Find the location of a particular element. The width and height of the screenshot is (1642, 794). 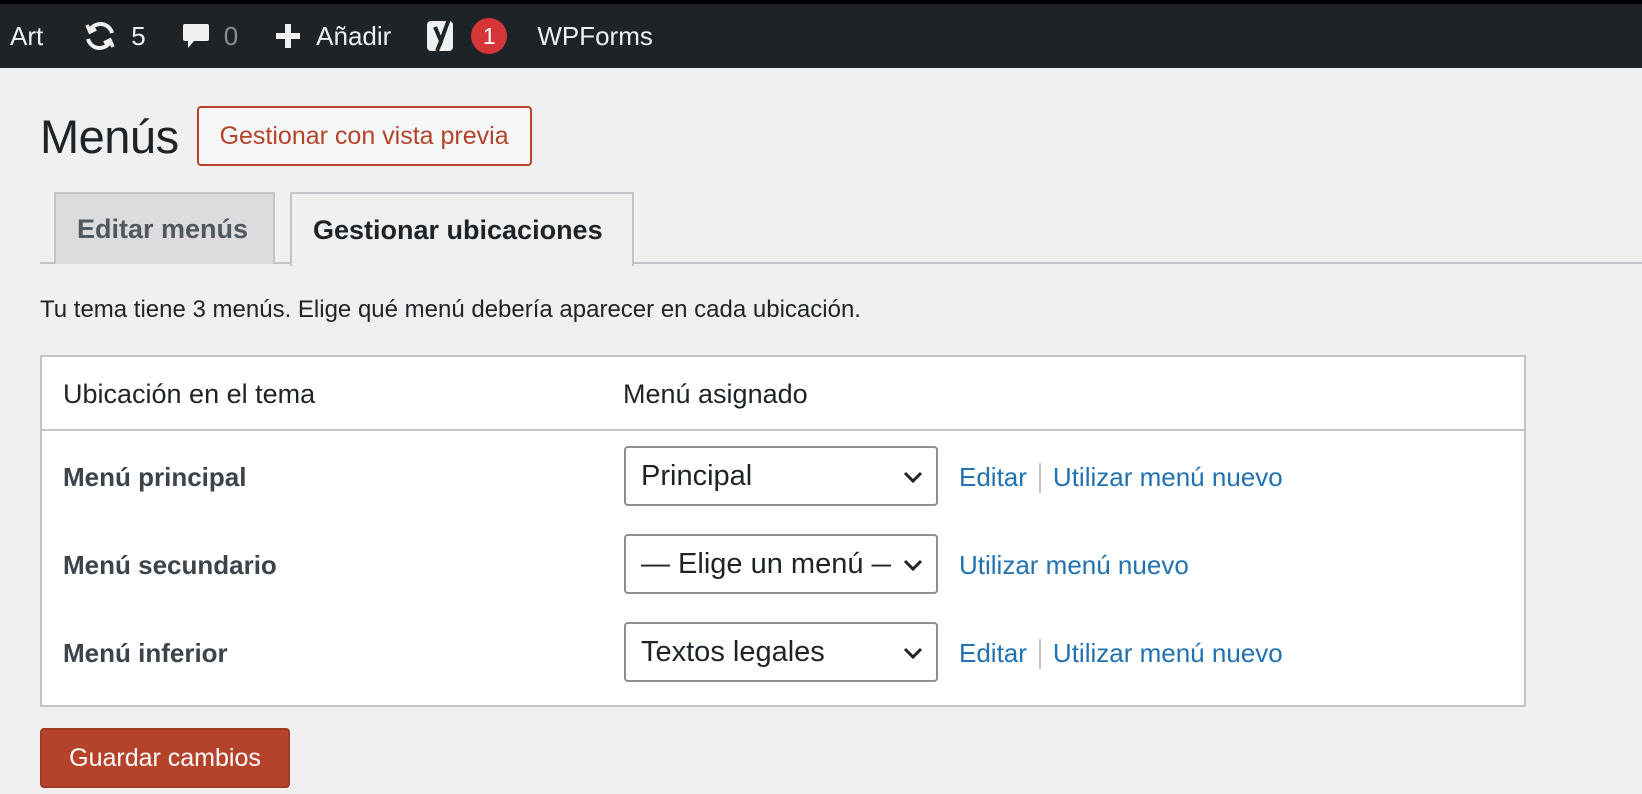

comment-icon is located at coordinates (195, 36).